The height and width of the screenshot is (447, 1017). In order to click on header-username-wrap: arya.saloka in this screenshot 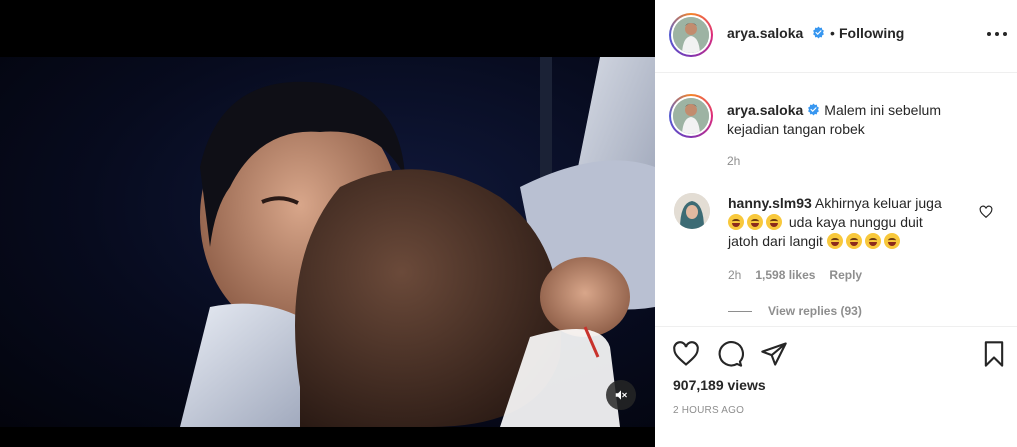, I will do `click(776, 34)`.